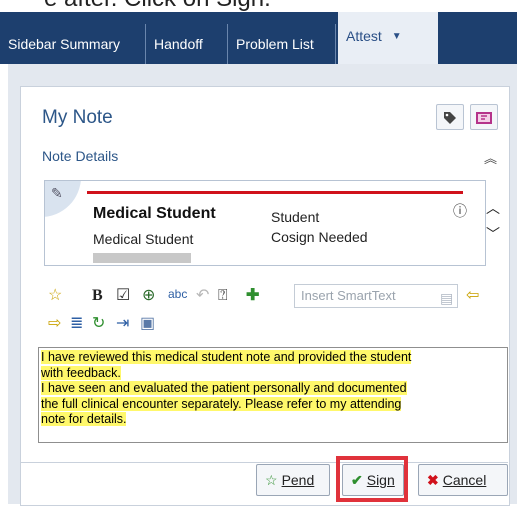 This screenshot has width=517, height=506. What do you see at coordinates (77, 117) in the screenshot?
I see `note-title: My Note` at bounding box center [77, 117].